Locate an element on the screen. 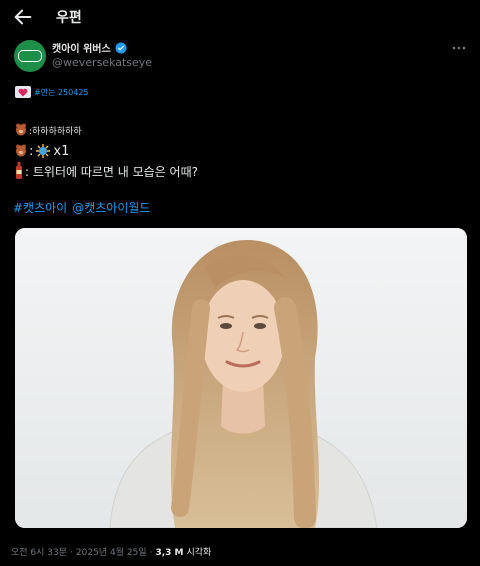 The image size is (480, 566). mention-link: @캣츠아이월드 is located at coordinates (111, 207).